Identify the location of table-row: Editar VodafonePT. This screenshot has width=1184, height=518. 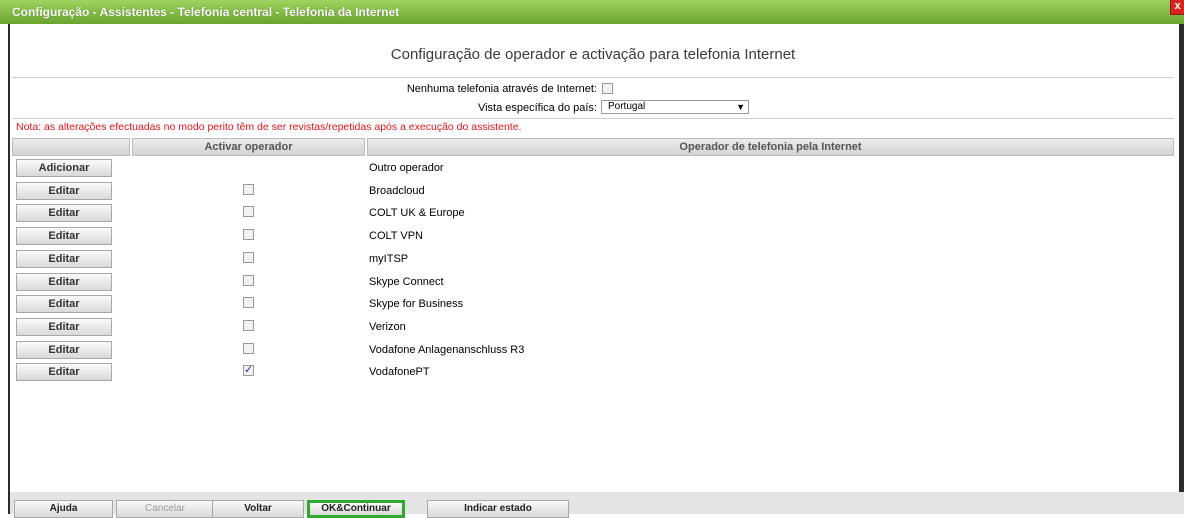
(593, 372).